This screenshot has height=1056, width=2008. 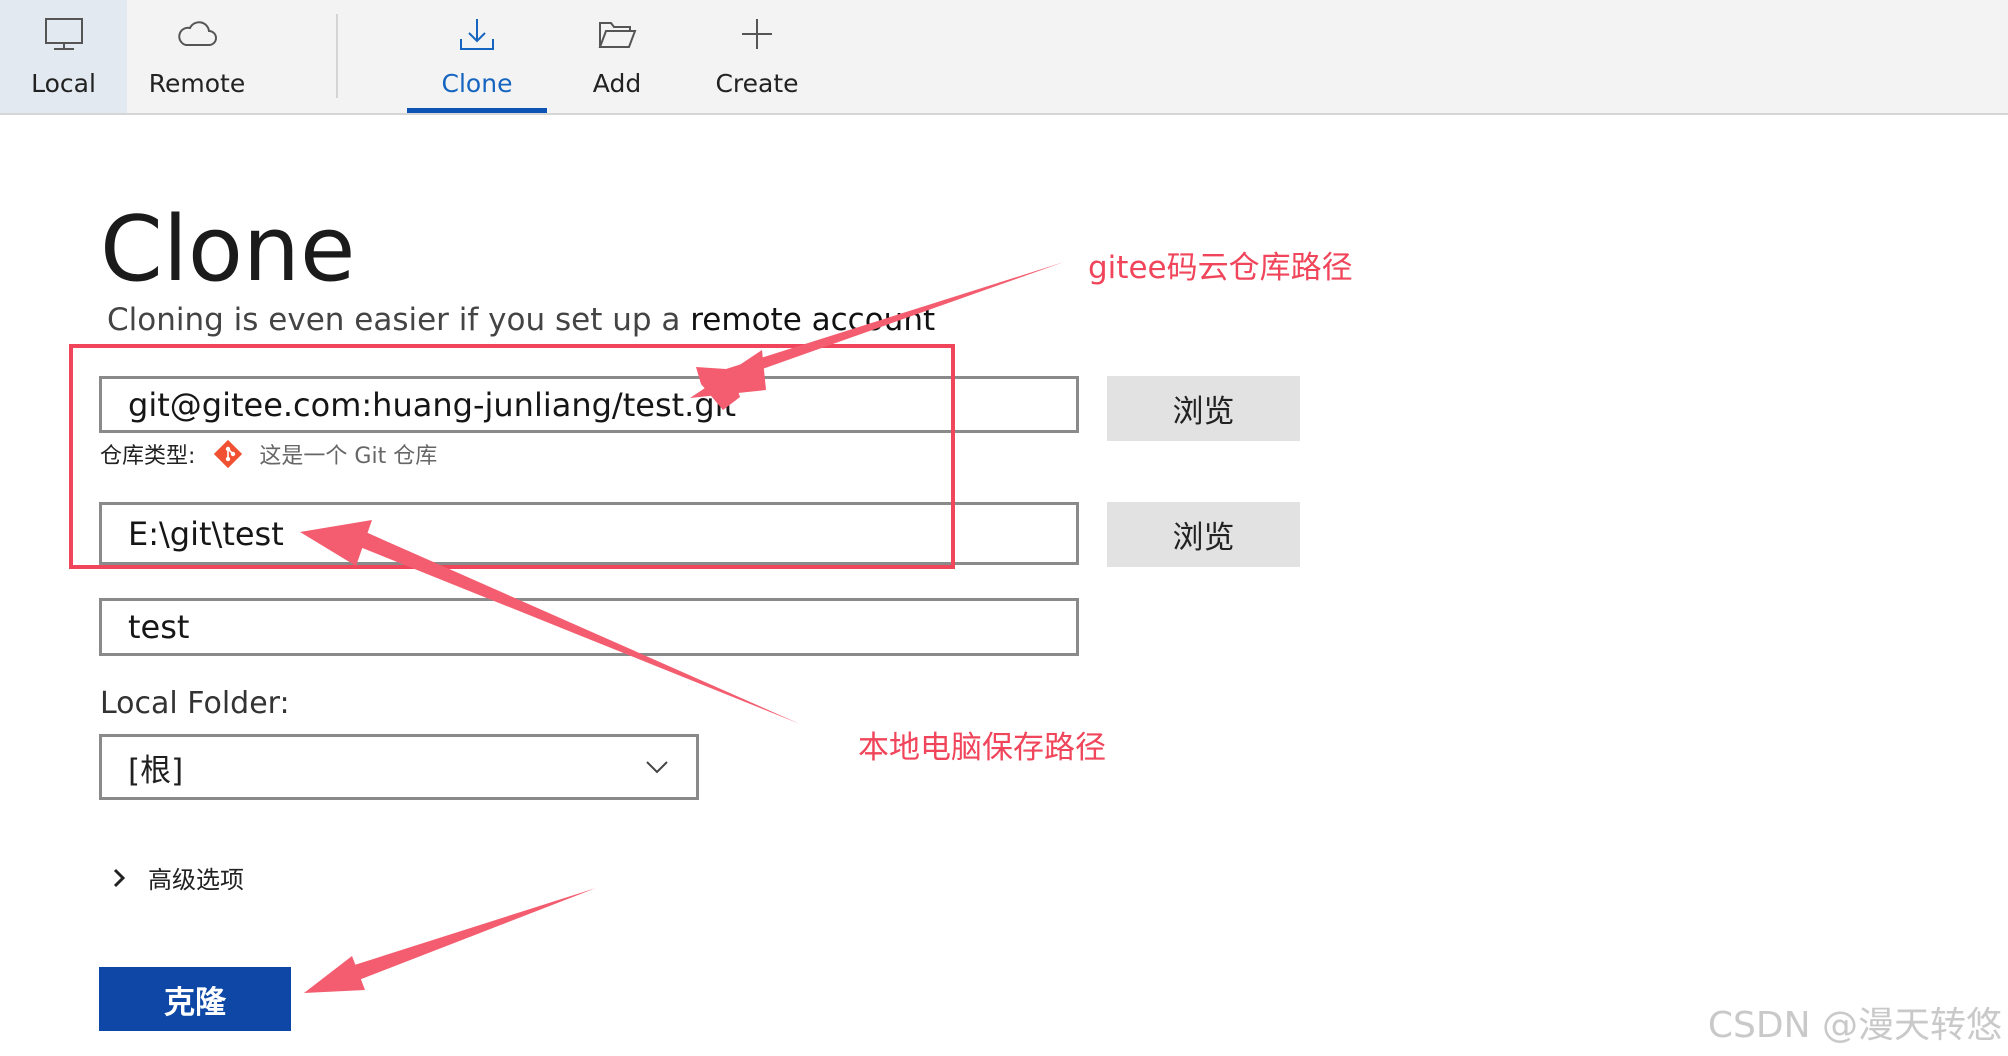 I want to click on watermark: CSDN @漫天转悠, so click(x=1854, y=1025).